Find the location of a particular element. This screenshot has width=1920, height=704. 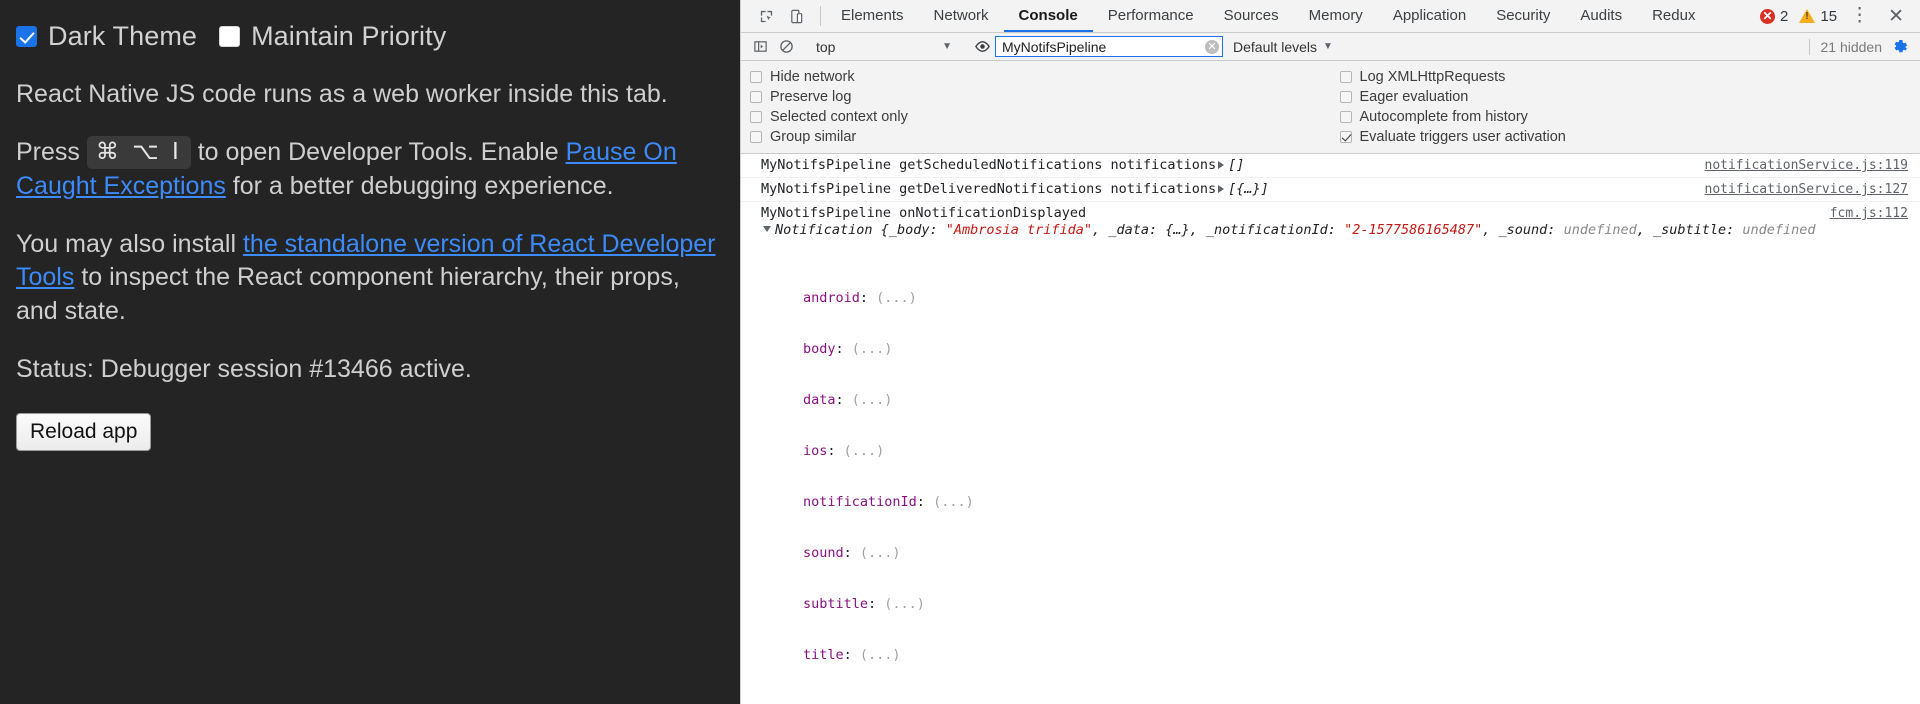

setting-eager-evaluation: Eager evaluation is located at coordinates (1629, 96).